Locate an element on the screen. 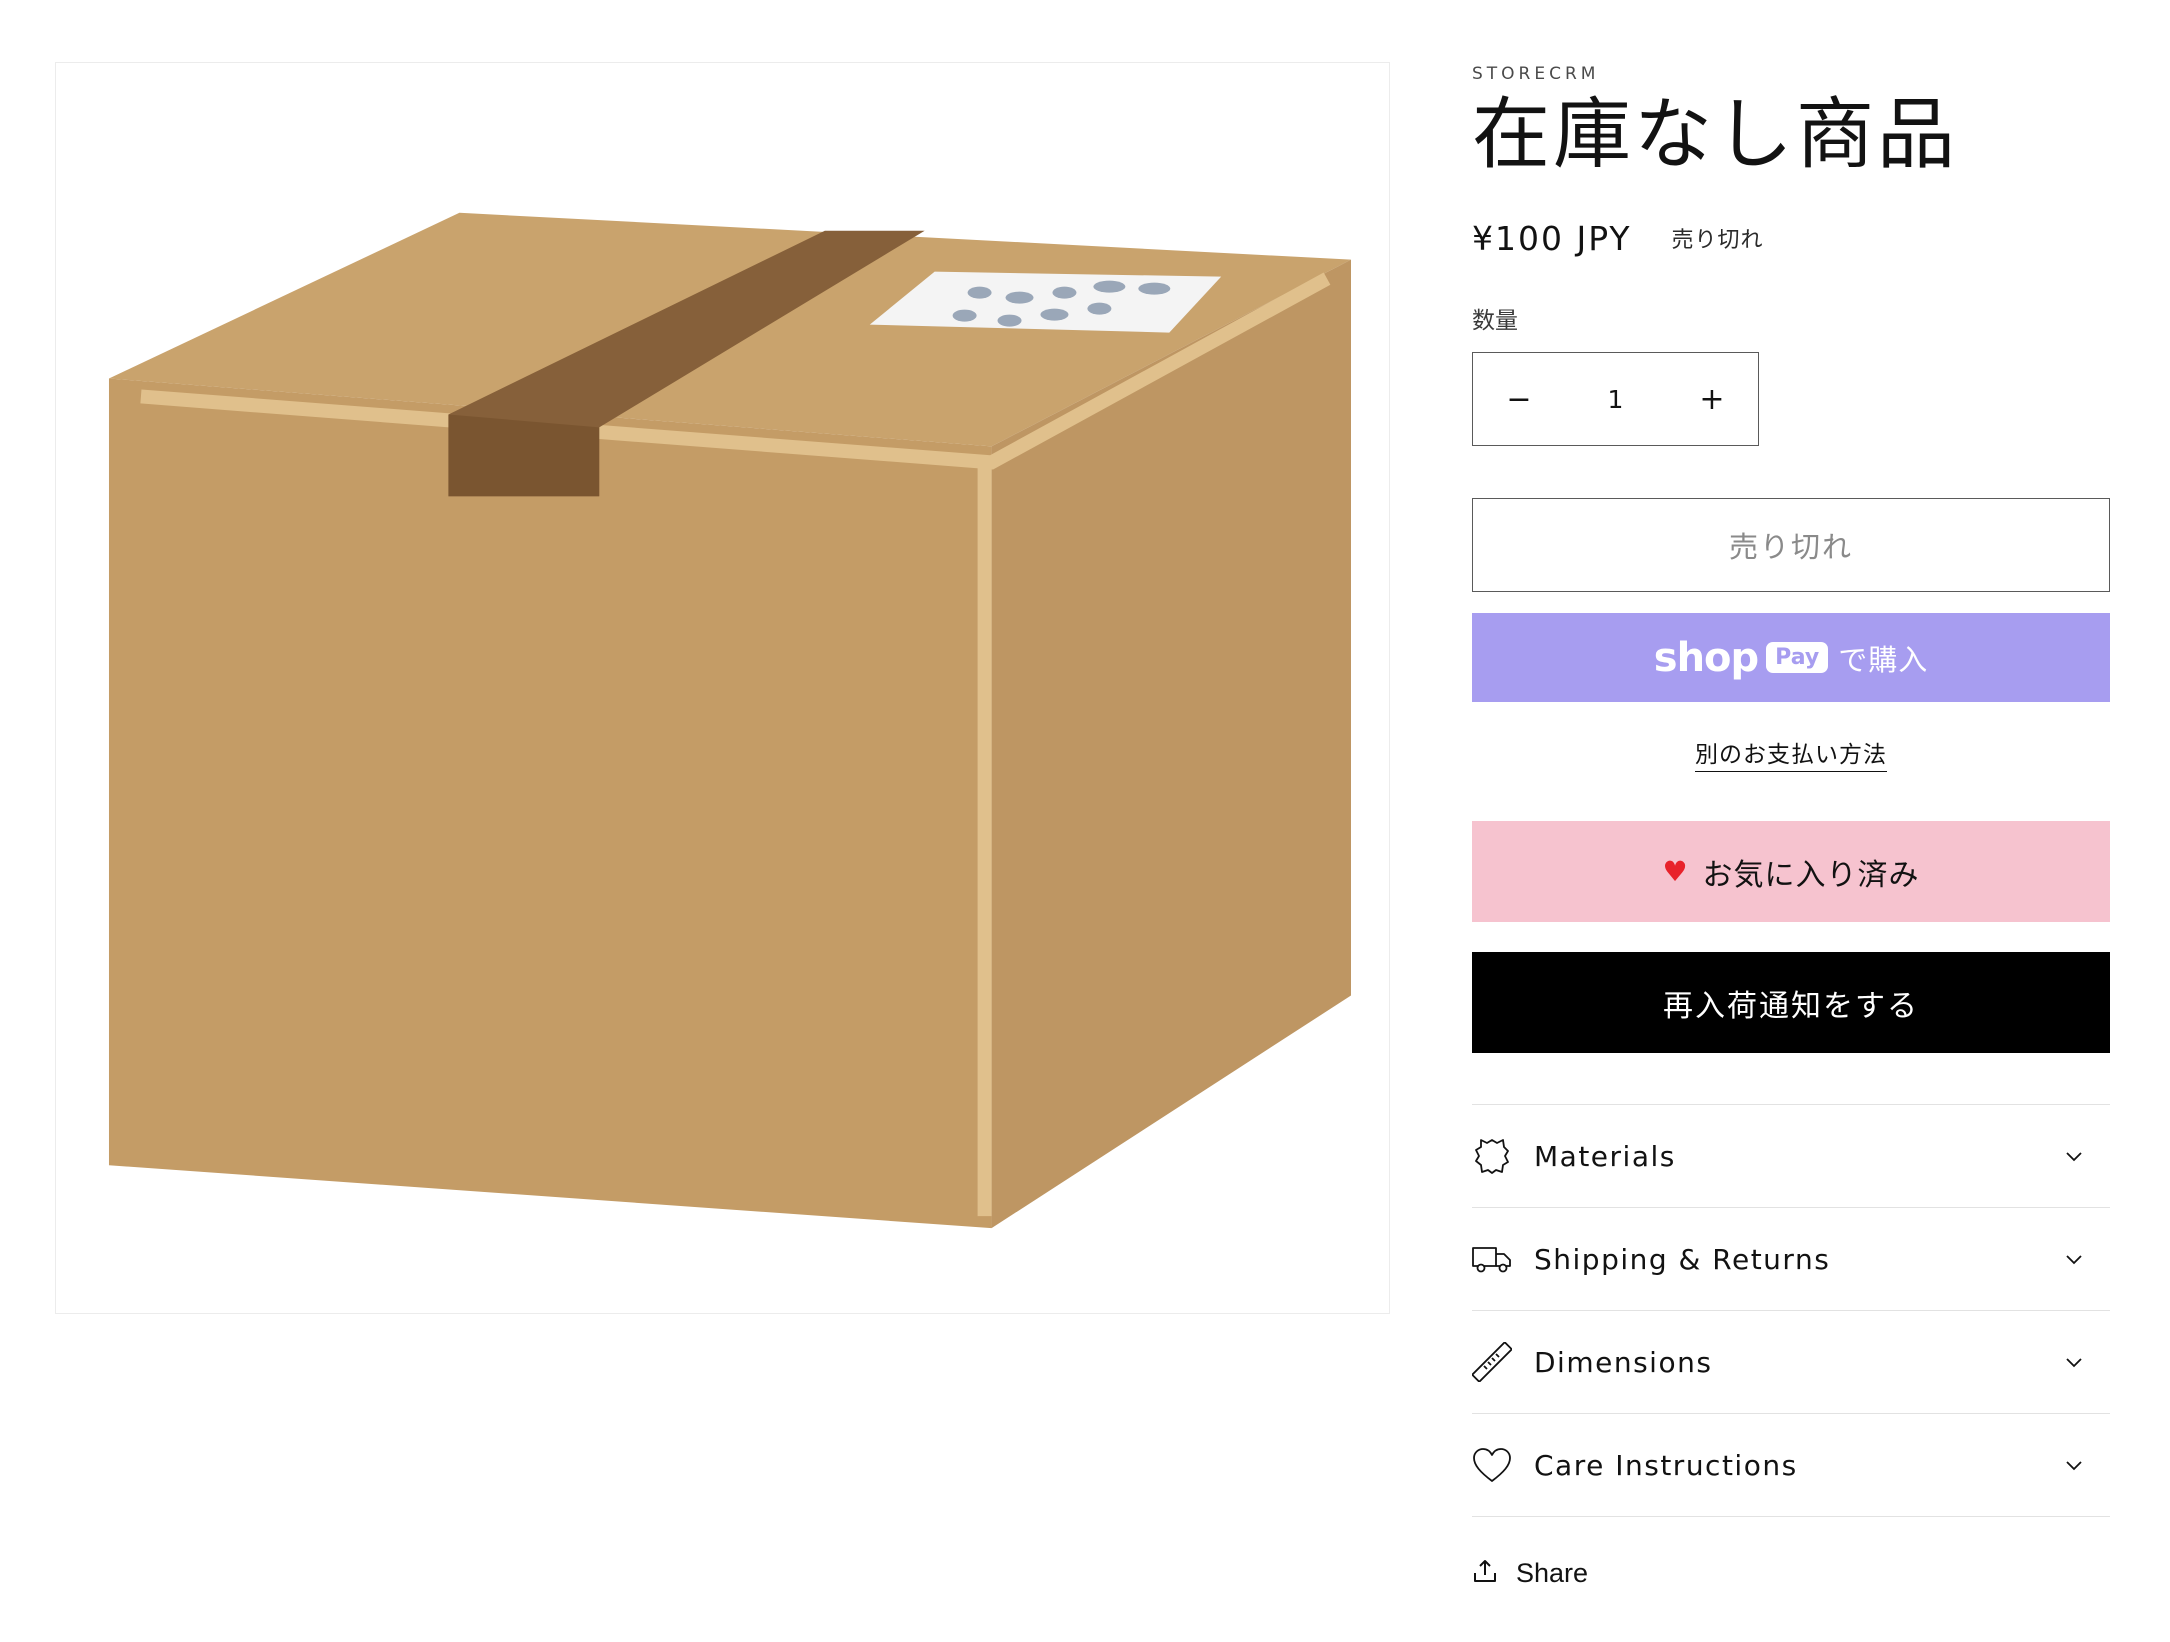 The width and height of the screenshot is (2170, 1642). ruler-icon is located at coordinates (1492, 1362).